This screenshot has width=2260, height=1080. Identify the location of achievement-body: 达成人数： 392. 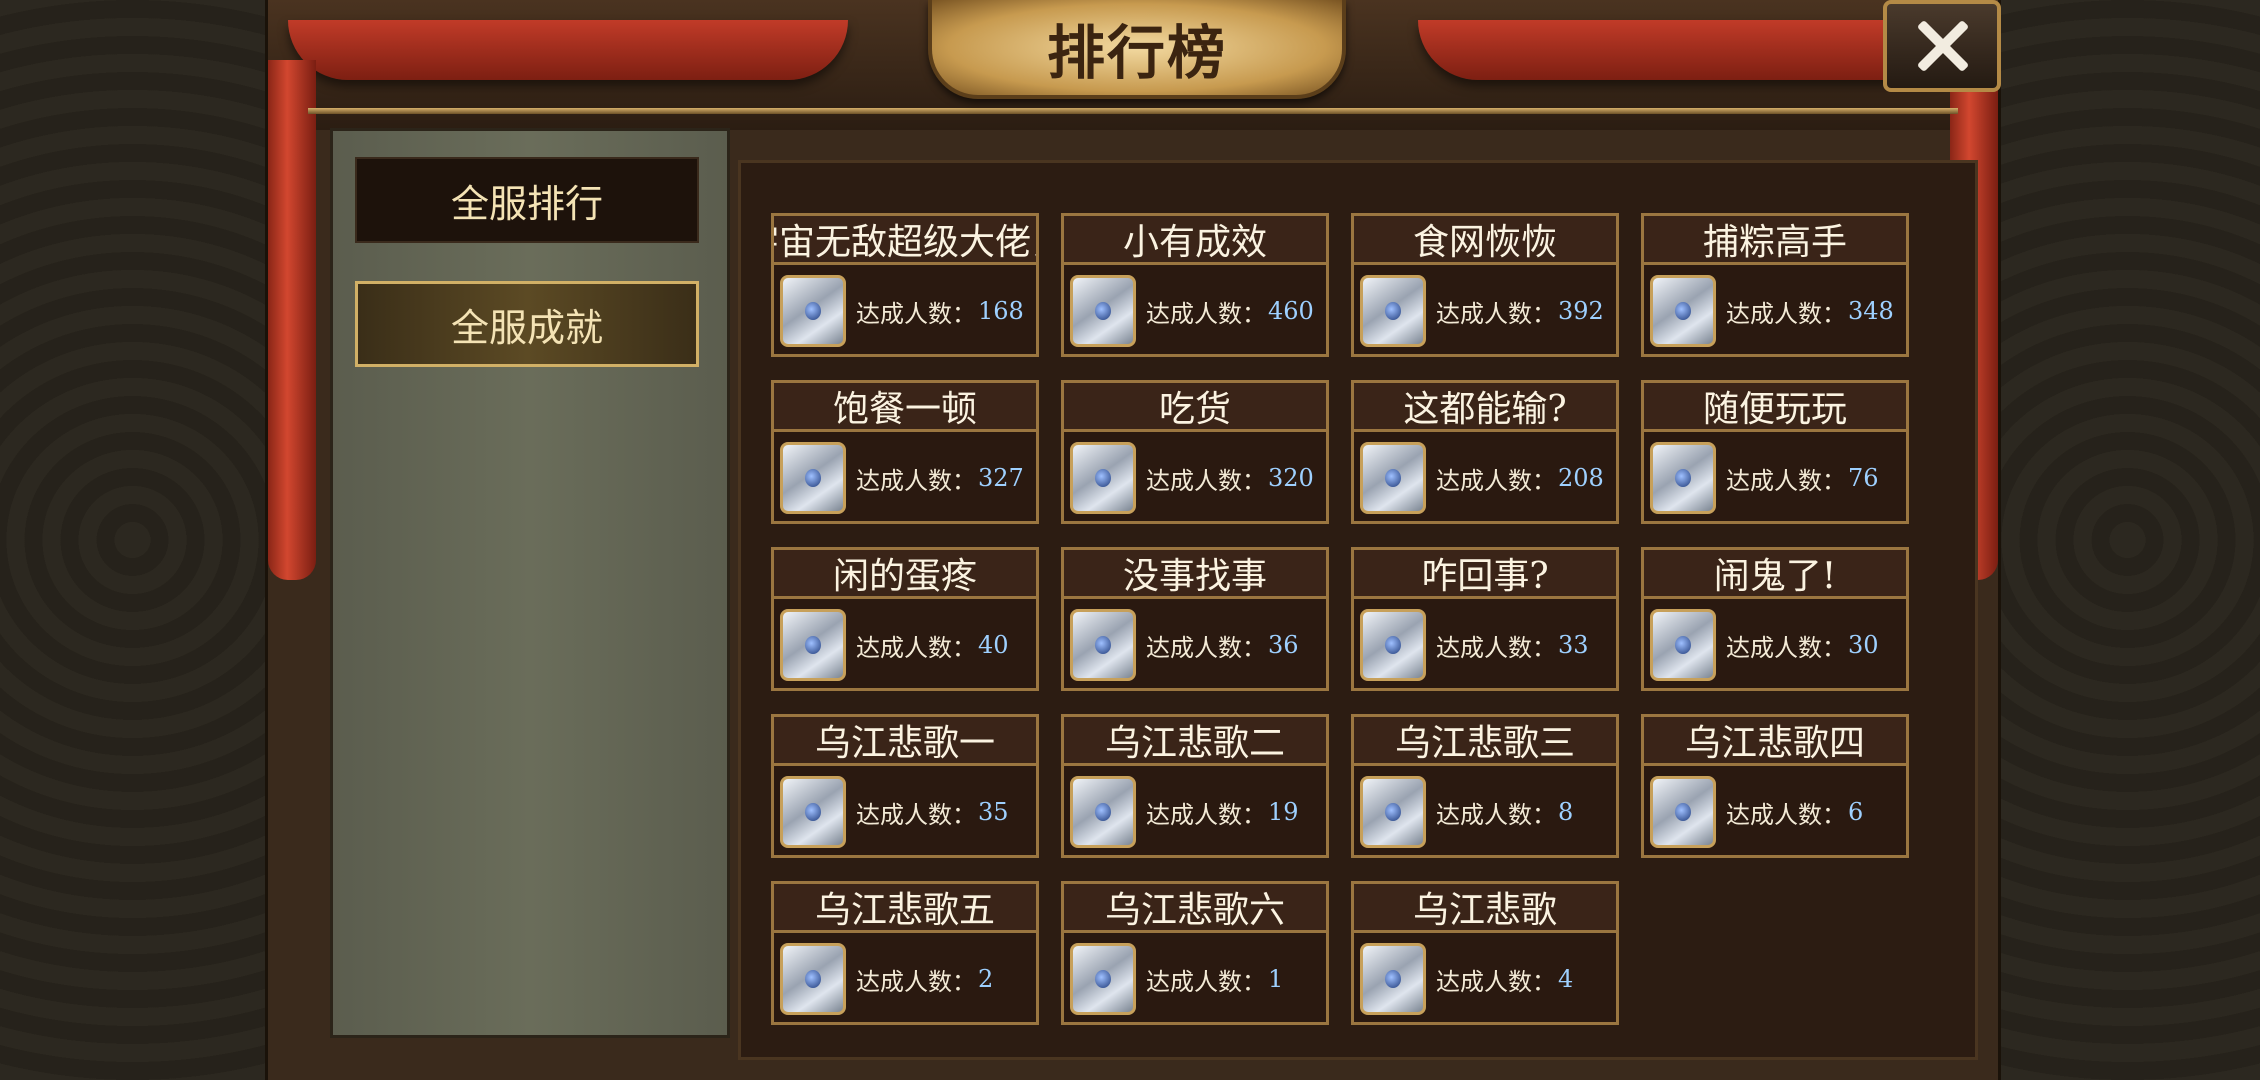
(1485, 311).